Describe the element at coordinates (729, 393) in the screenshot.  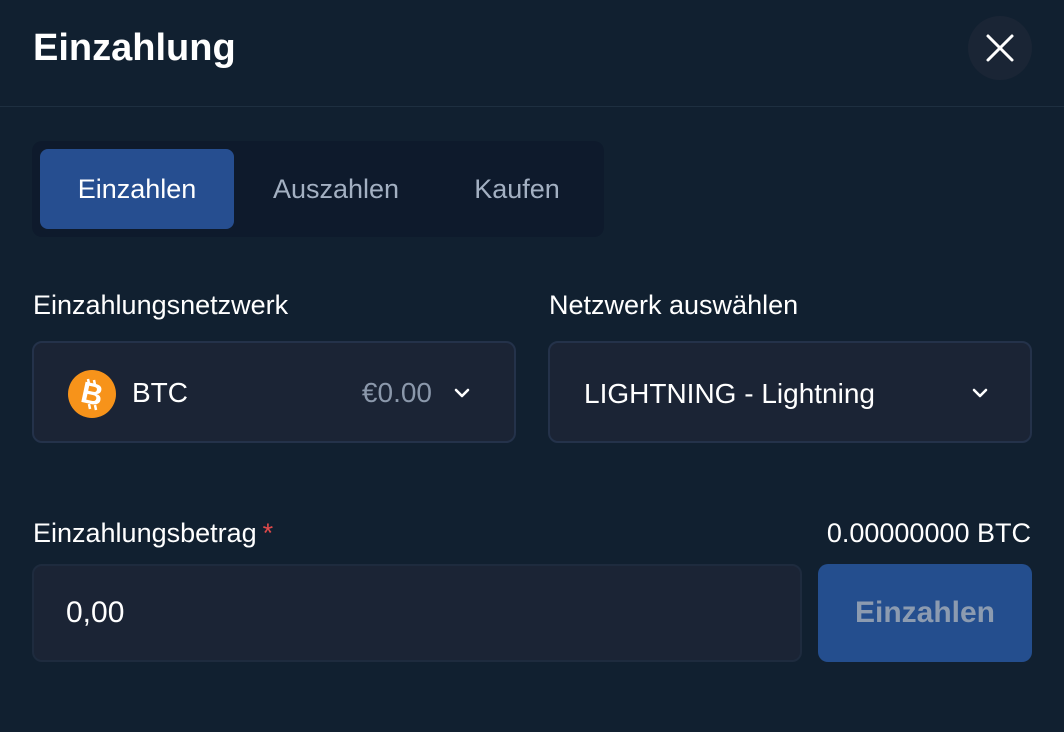
I see `network-select-value: LIGHTNING - Lightning` at that location.